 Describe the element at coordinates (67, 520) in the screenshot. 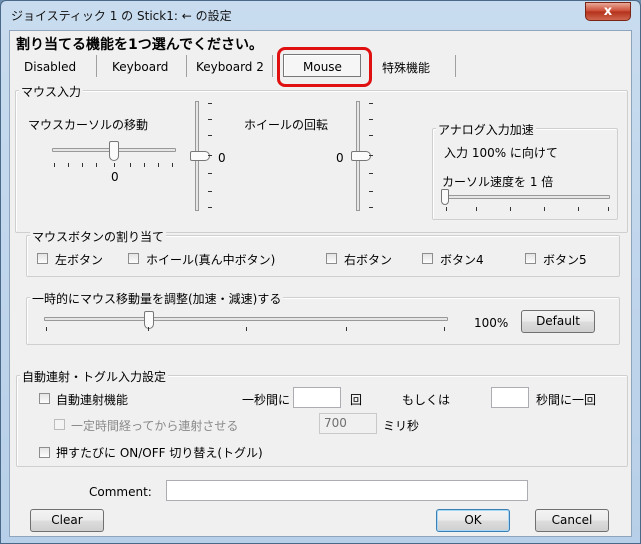

I see `clear-button: Clear` at that location.